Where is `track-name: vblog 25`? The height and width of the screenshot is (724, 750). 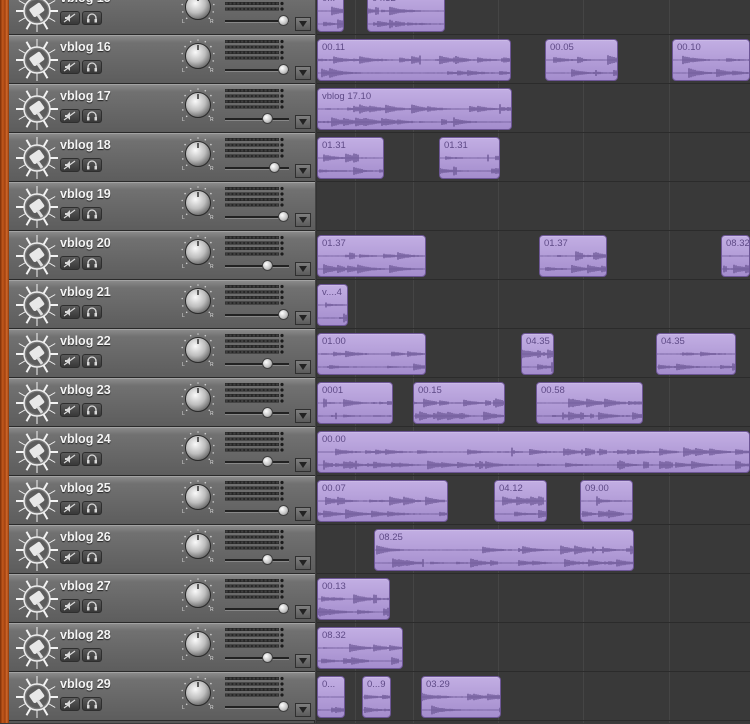
track-name: vblog 25 is located at coordinates (85, 488).